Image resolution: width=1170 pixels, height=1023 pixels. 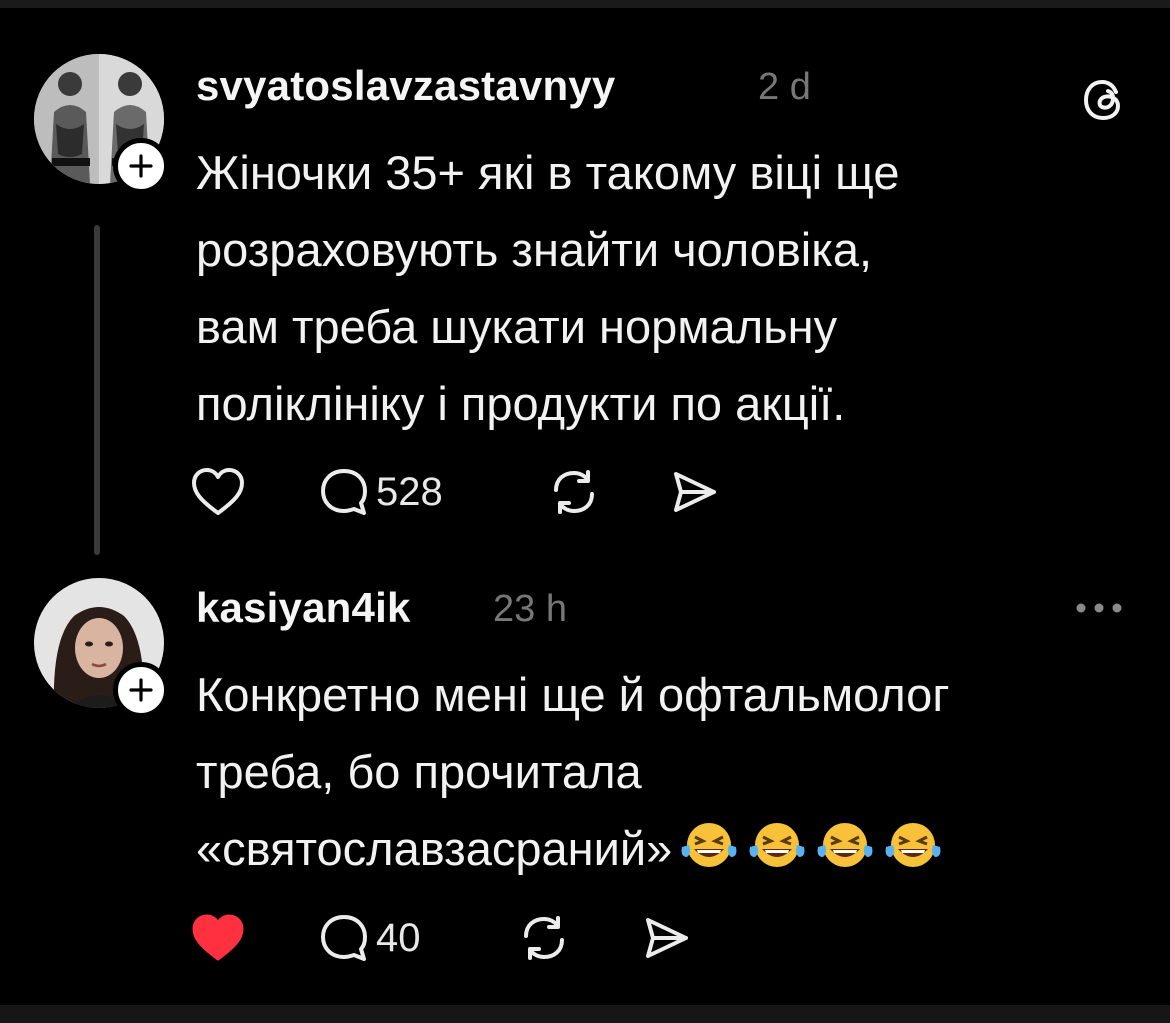 I want to click on heart-filled-icon, so click(x=218, y=937).